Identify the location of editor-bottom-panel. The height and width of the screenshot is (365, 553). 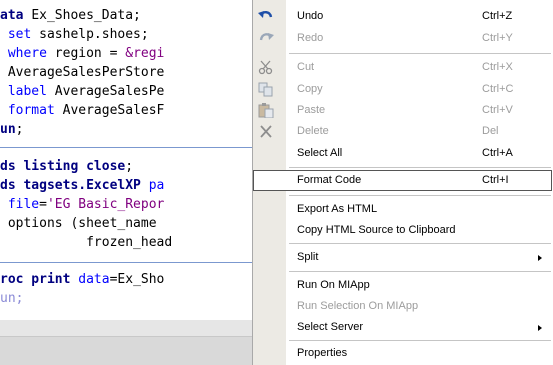
(126, 342).